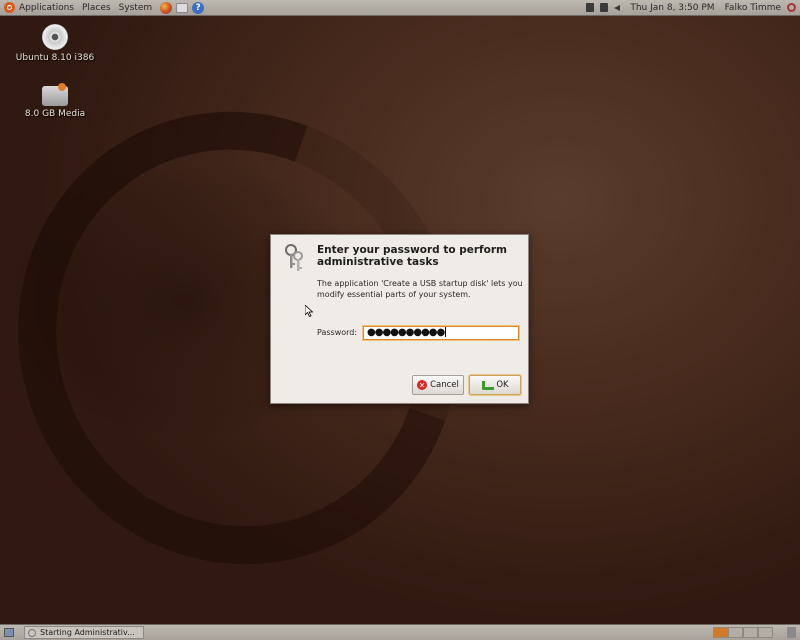 The height and width of the screenshot is (640, 800). I want to click on network-icon, so click(590, 7).